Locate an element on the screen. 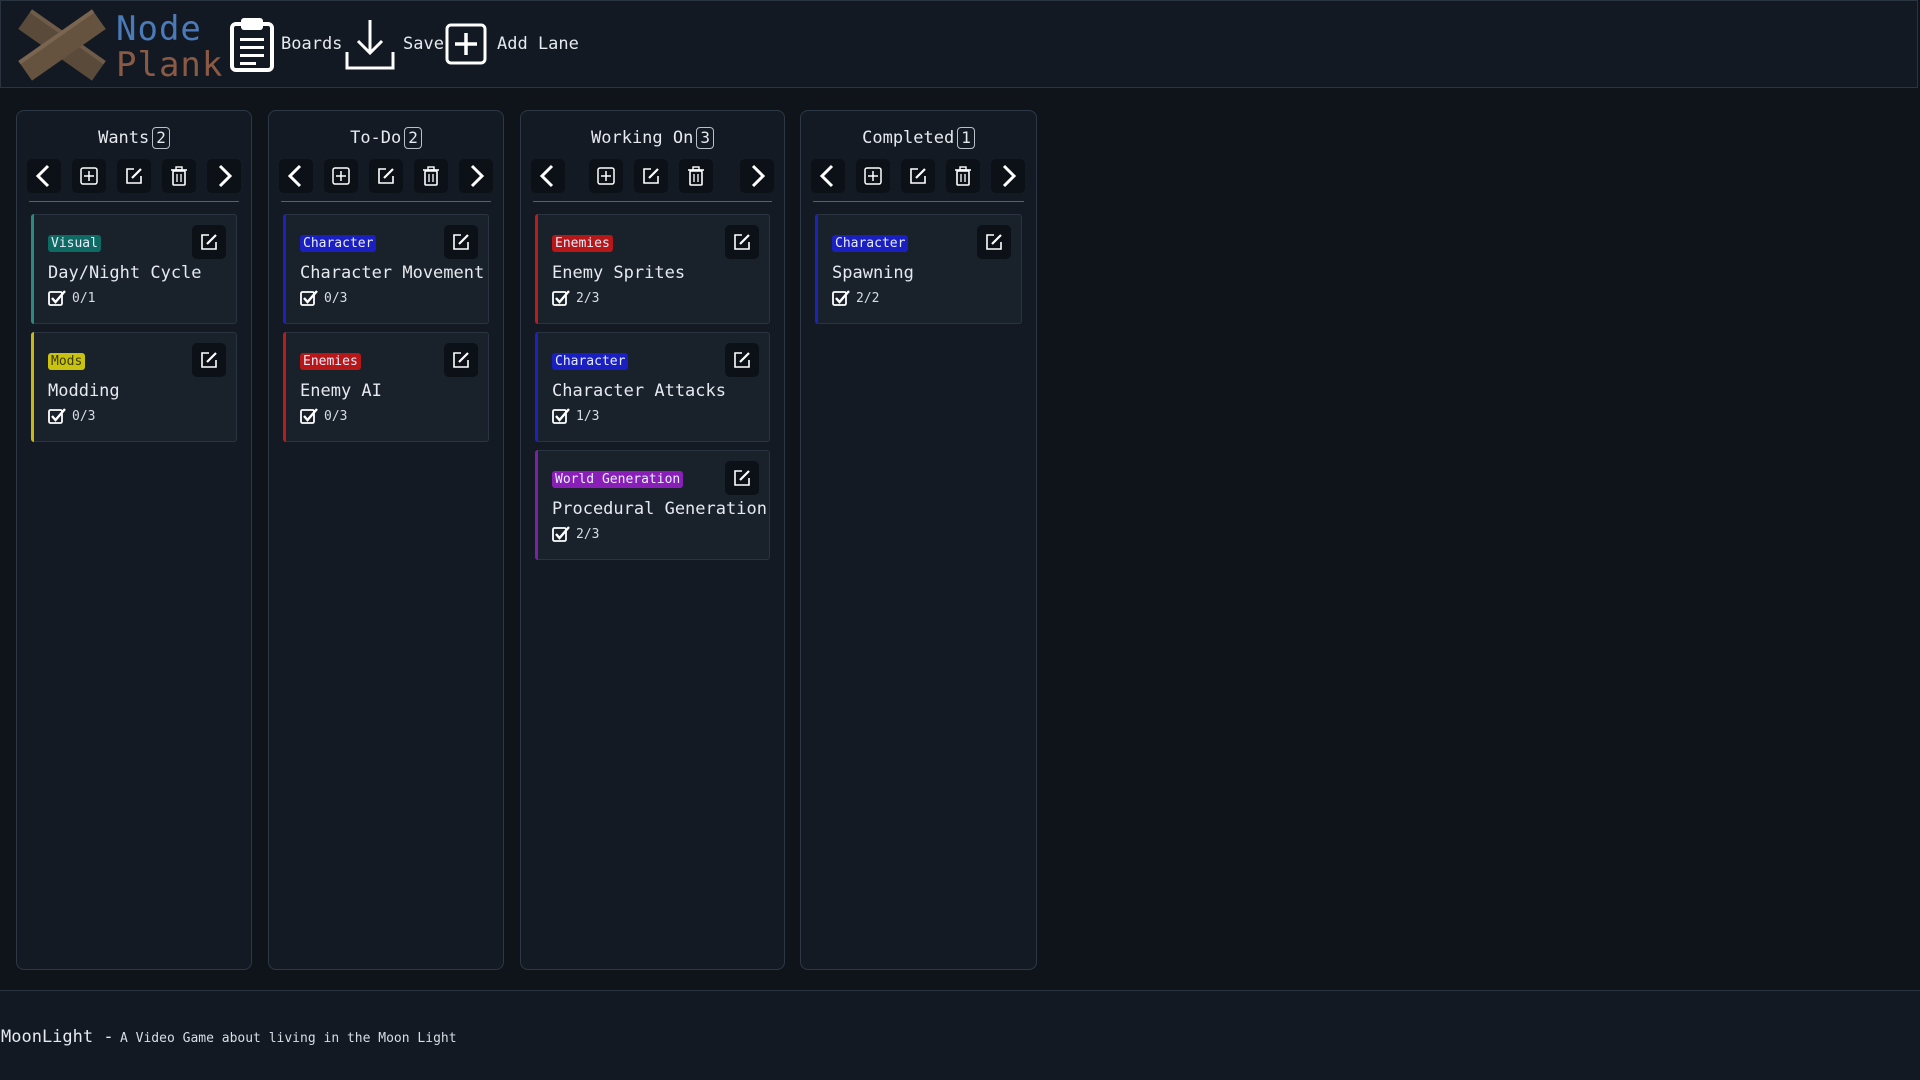 The width and height of the screenshot is (1920, 1080). task-card: Enemies Enemy Sprites 2/3 is located at coordinates (652, 269).